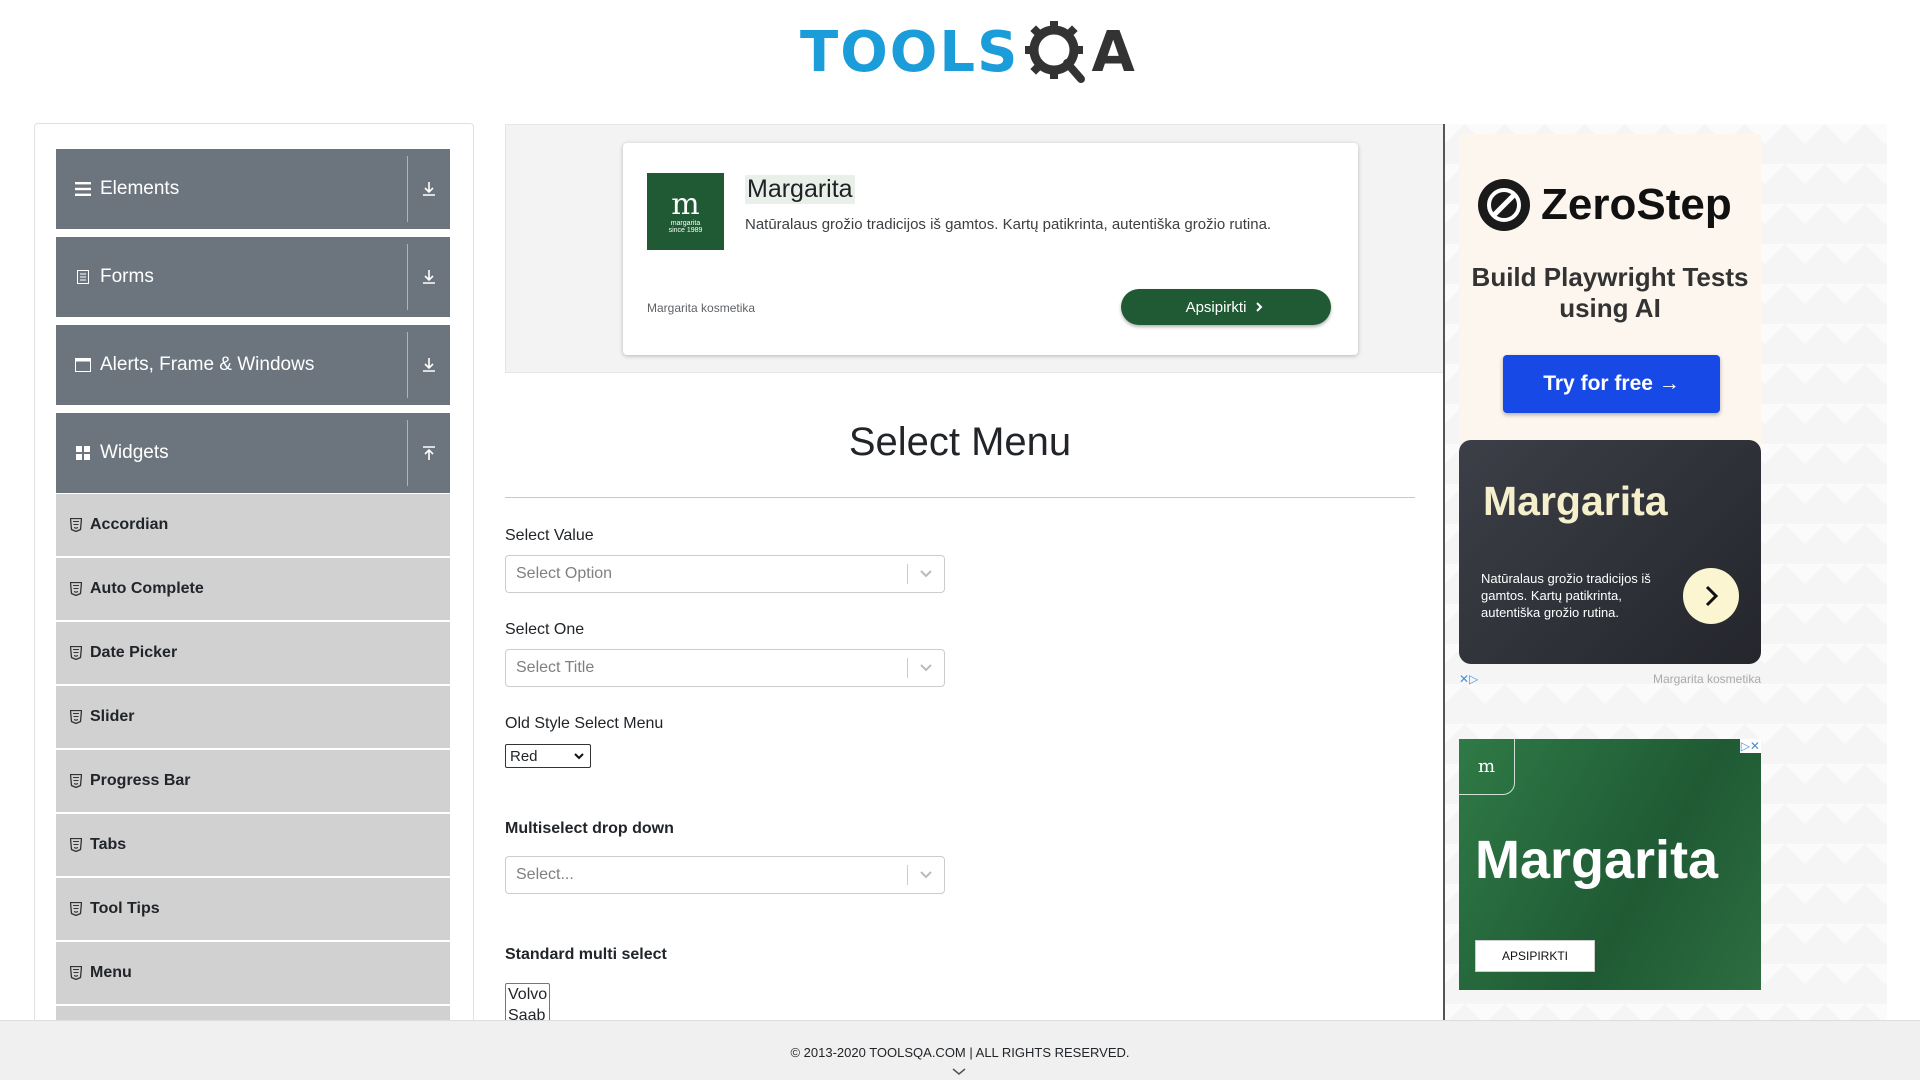 This screenshot has width=1920, height=1080. I want to click on margarita-banner-title: Margarita, so click(1597, 860).